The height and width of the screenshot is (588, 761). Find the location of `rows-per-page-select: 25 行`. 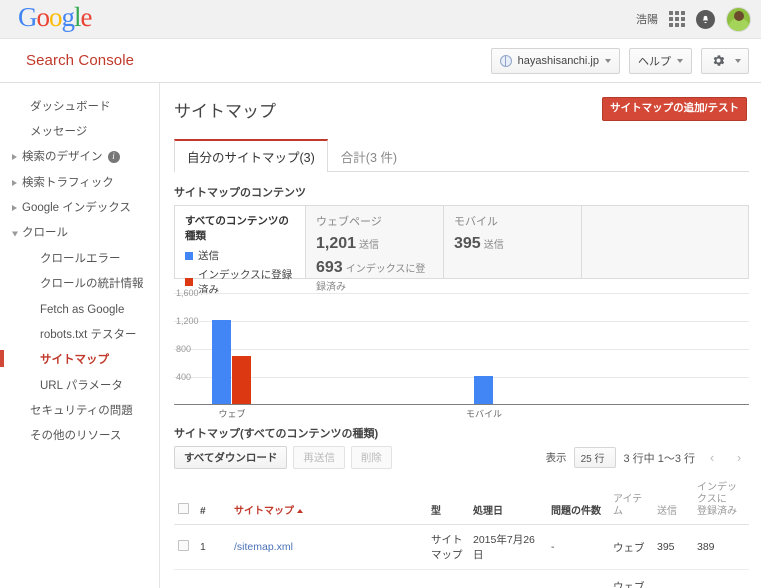

rows-per-page-select: 25 行 is located at coordinates (595, 457).